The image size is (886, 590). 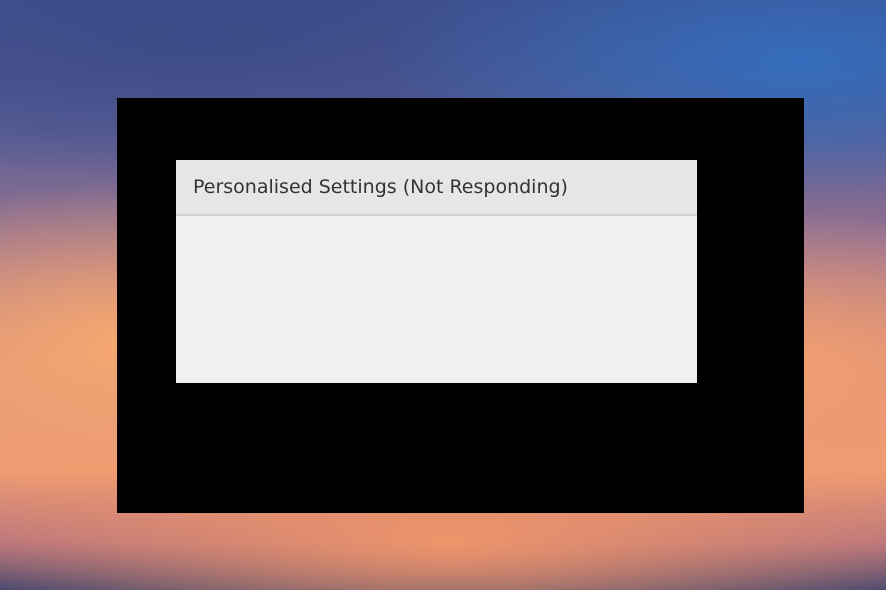 I want to click on window-titlebar: Personalised Settings (Not Responding), so click(x=436, y=188).